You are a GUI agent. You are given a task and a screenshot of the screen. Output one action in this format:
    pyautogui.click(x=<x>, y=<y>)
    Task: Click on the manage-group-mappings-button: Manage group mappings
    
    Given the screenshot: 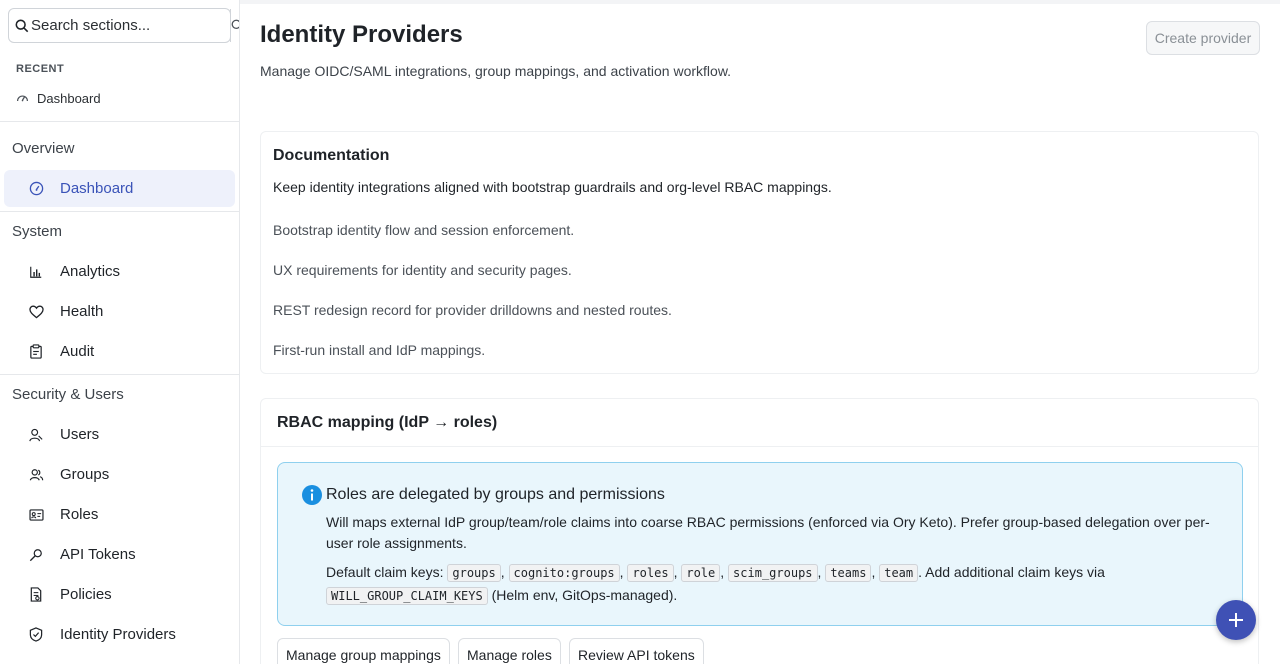 What is the action you would take?
    pyautogui.click(x=363, y=651)
    